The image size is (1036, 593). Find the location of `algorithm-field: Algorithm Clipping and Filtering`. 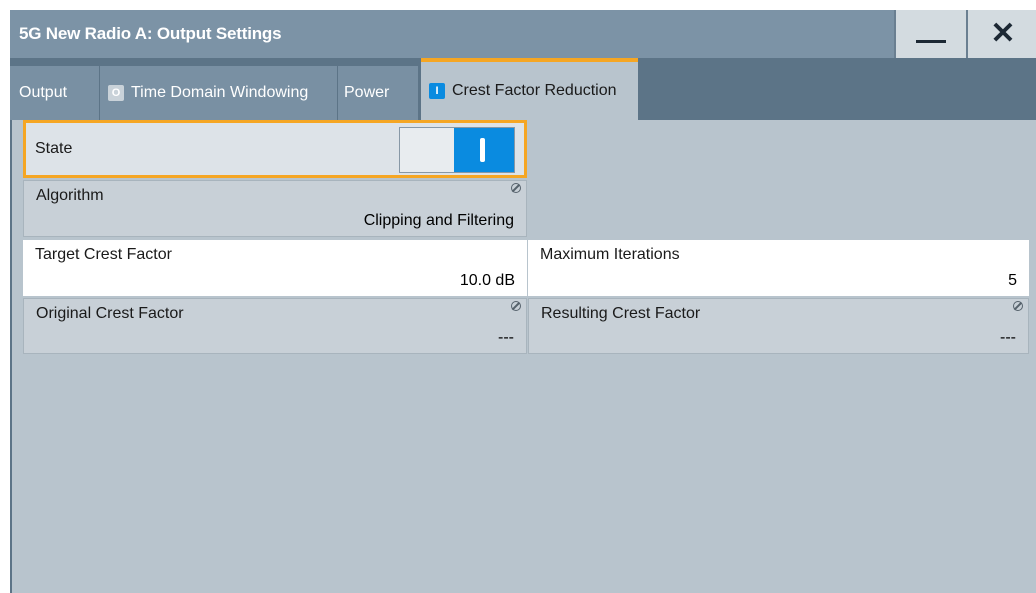

algorithm-field: Algorithm Clipping and Filtering is located at coordinates (275, 208).